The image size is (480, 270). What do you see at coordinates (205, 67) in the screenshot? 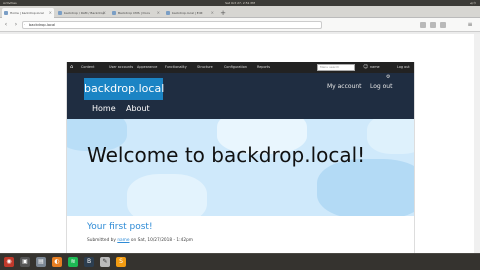
I see `admin-structure: Structure` at bounding box center [205, 67].